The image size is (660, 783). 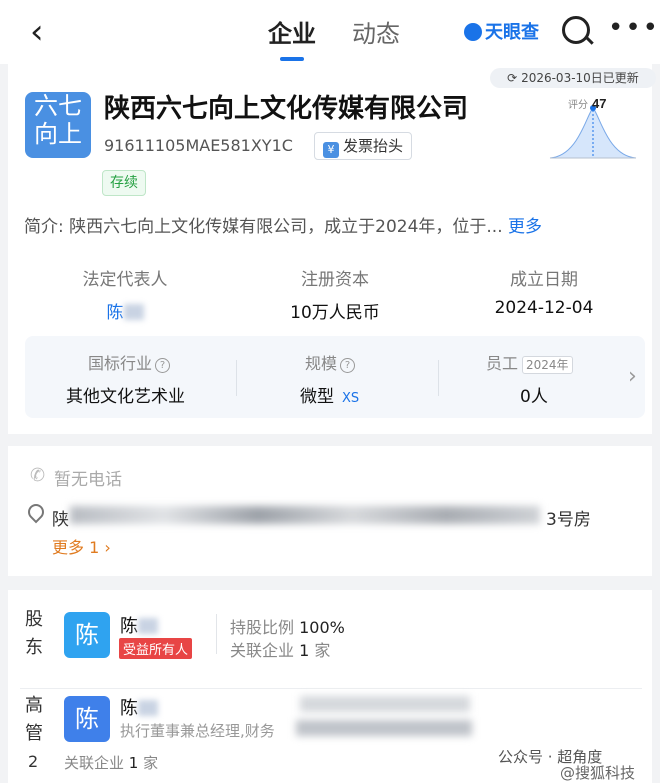 I want to click on company-name: 陕西六七向上文化传媒有限公司, so click(x=286, y=109).